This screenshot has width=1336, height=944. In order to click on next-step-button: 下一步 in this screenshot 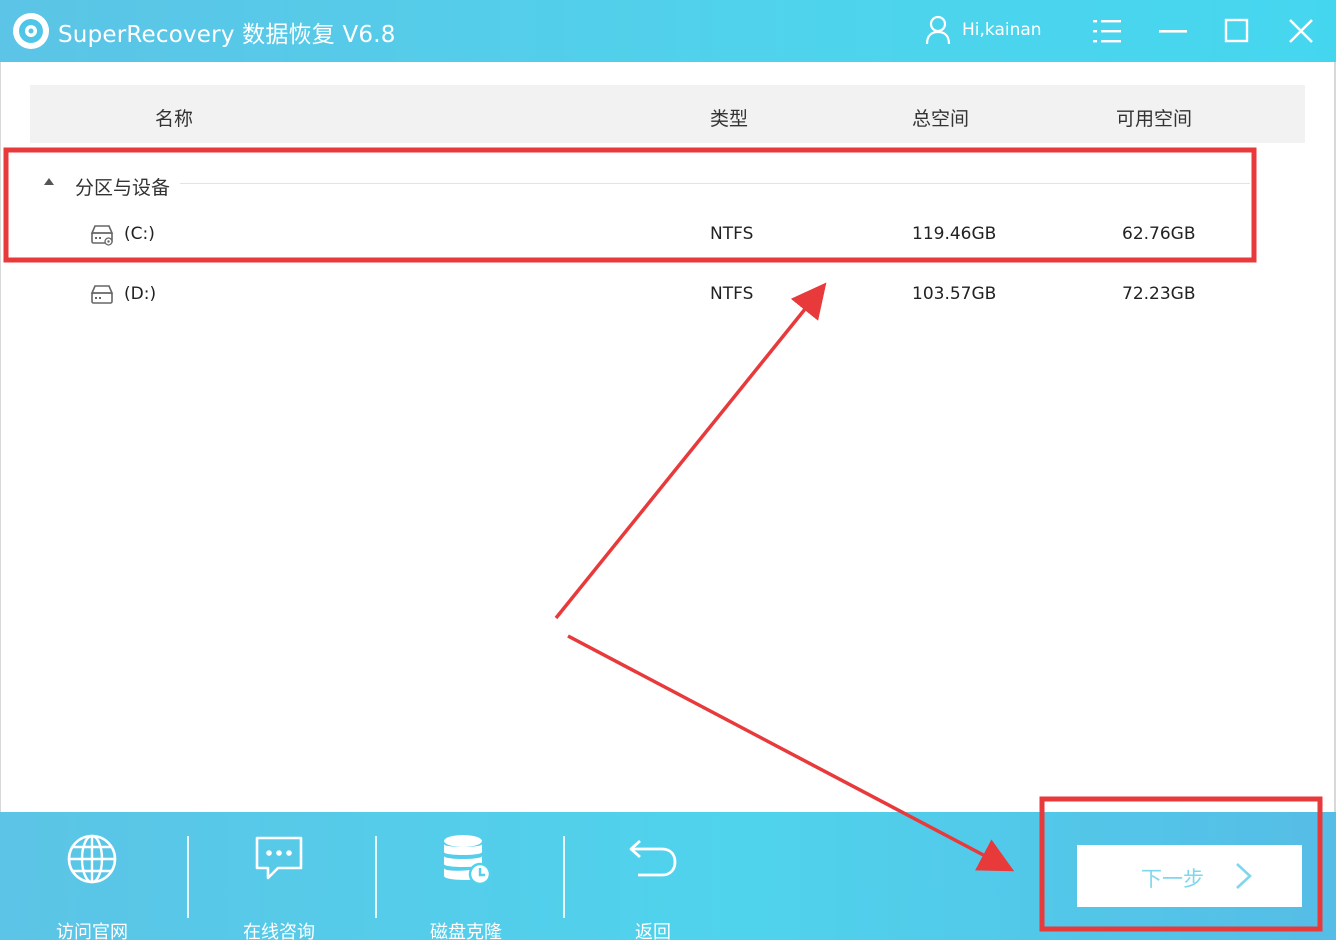, I will do `click(1189, 876)`.